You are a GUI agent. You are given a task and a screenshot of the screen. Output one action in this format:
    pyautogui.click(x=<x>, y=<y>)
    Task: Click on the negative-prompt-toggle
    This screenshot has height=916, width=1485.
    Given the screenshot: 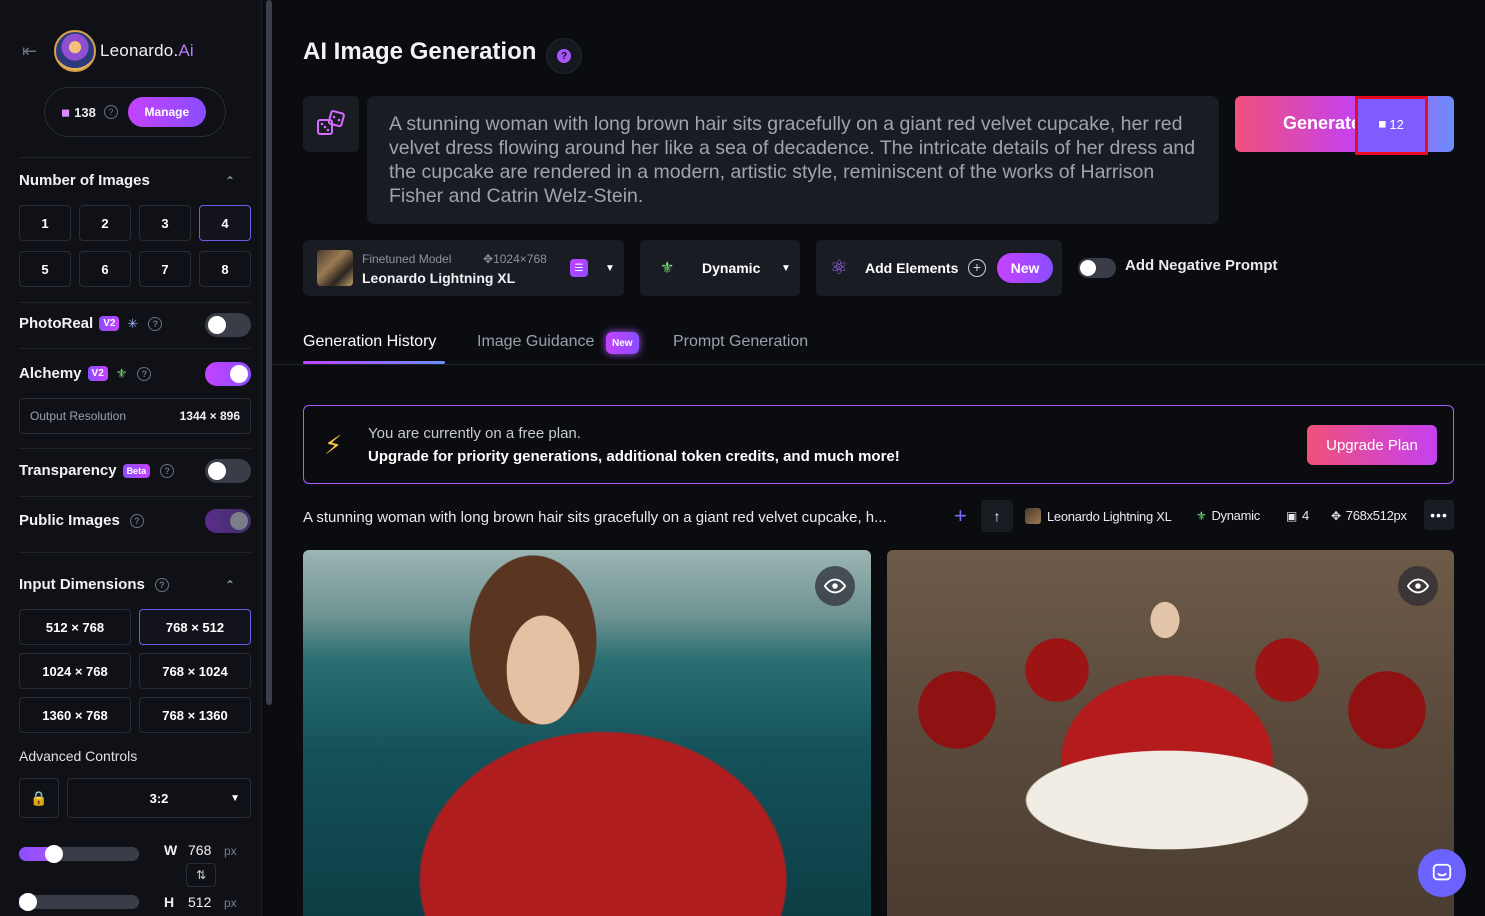 What is the action you would take?
    pyautogui.click(x=1097, y=268)
    